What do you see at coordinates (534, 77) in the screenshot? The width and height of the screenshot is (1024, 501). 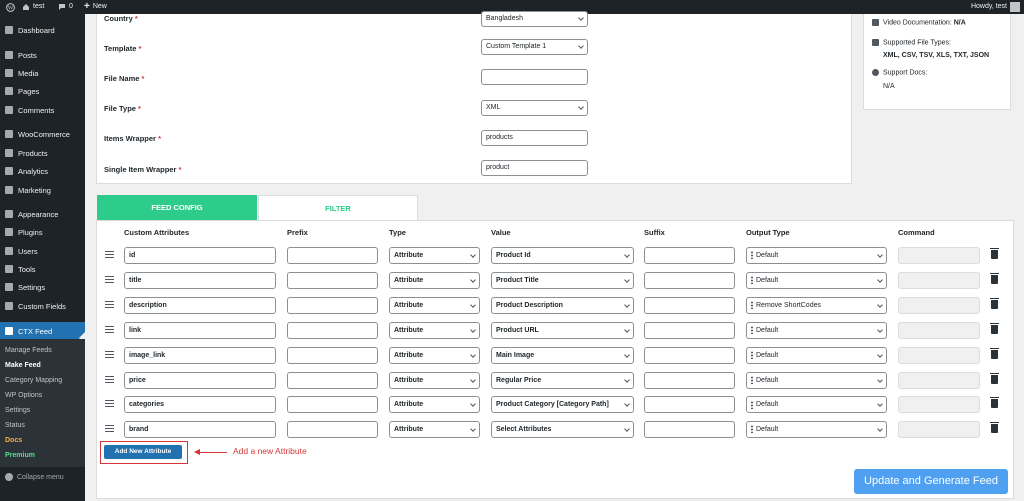 I see `file-name-input` at bounding box center [534, 77].